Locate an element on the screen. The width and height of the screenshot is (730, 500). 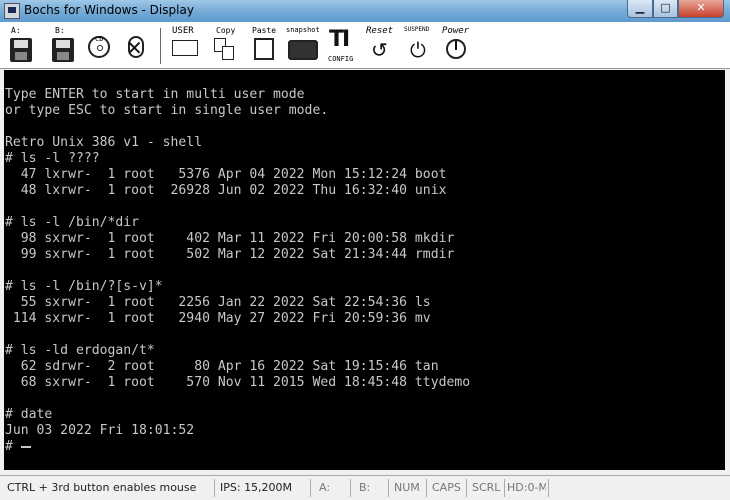
floppy-a-label: A: is located at coordinates (16, 30).